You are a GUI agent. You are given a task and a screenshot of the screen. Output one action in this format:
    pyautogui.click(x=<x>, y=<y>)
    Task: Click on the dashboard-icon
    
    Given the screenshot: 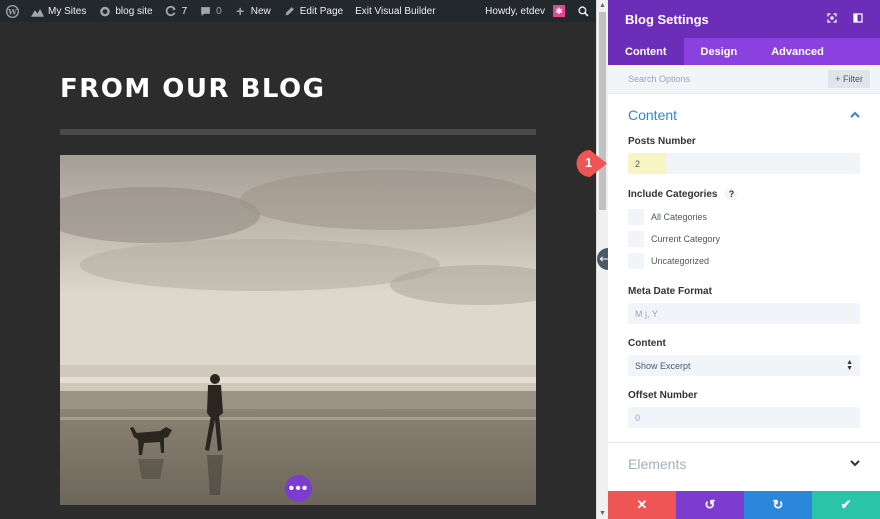 What is the action you would take?
    pyautogui.click(x=104, y=11)
    